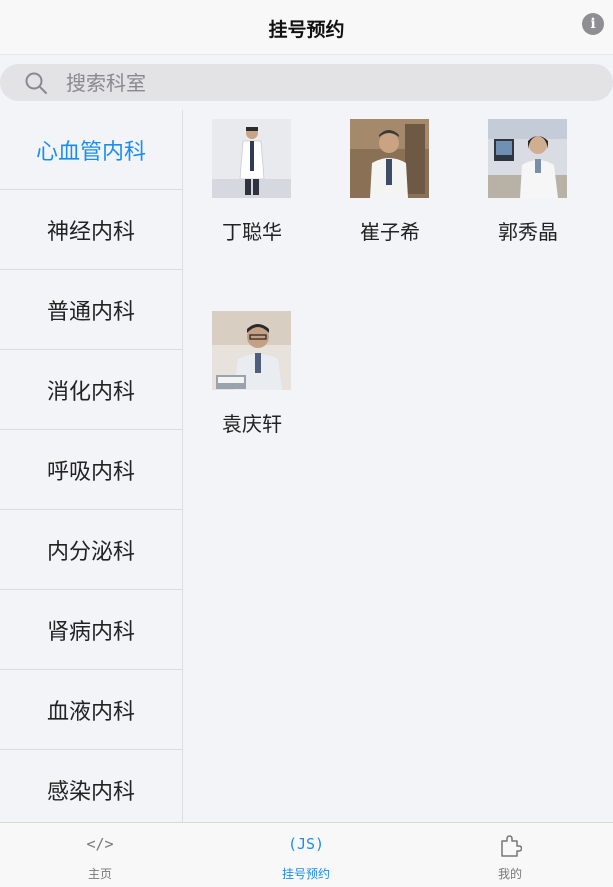 The width and height of the screenshot is (613, 887). I want to click on tab-home: </> 主页, so click(100, 855).